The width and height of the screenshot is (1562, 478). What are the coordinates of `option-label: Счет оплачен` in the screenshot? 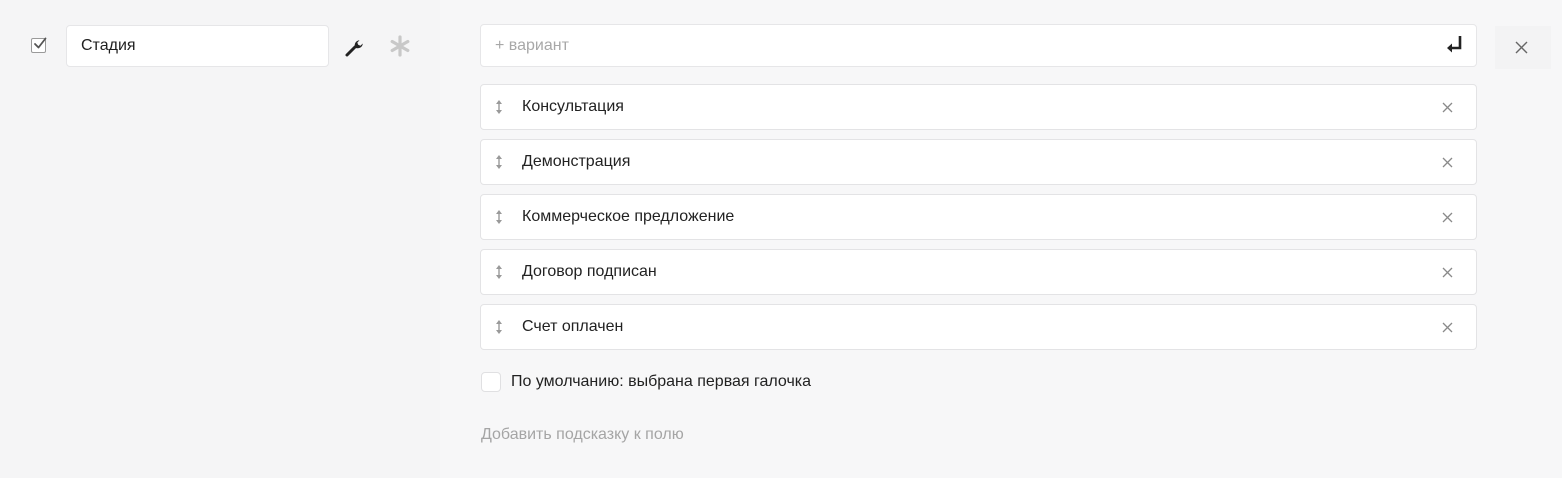 It's located at (573, 326).